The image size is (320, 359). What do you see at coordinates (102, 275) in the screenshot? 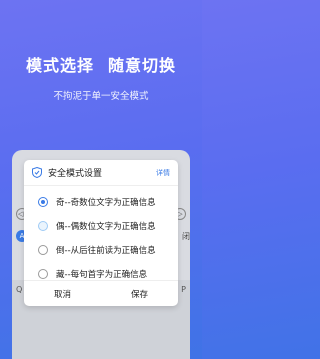
I see `option-label: 藏--每句首字为正确信息` at bounding box center [102, 275].